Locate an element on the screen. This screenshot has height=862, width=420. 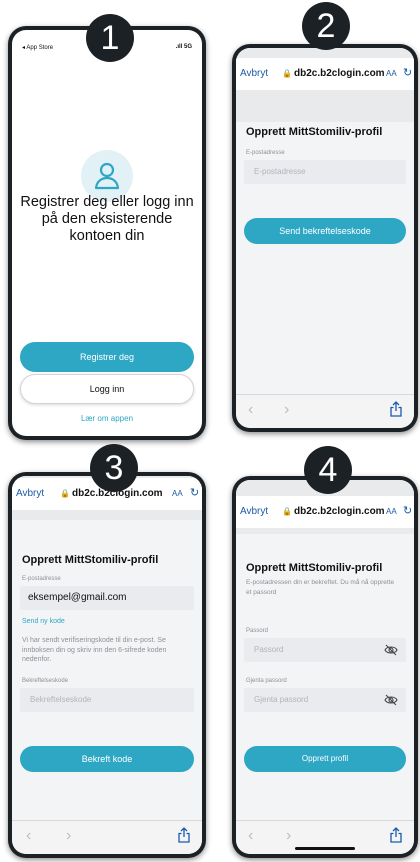
login-button: Logg inn is located at coordinates (107, 389).